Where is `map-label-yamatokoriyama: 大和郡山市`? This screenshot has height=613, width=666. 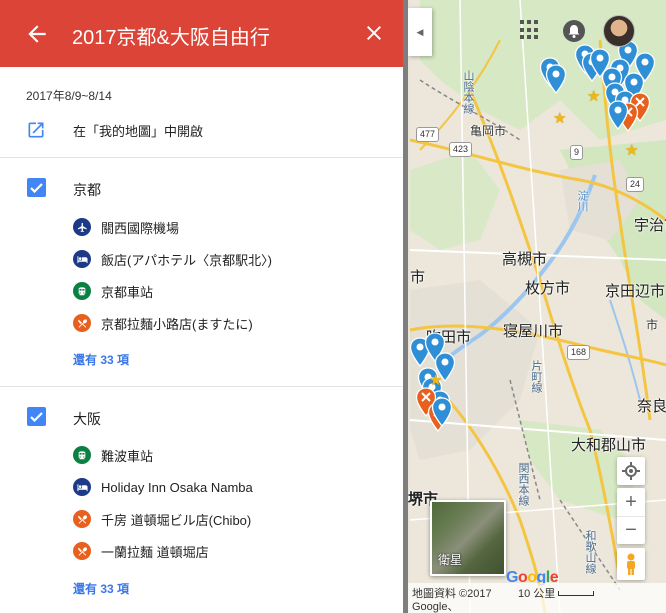 map-label-yamatokoriyama: 大和郡山市 is located at coordinates (609, 445).